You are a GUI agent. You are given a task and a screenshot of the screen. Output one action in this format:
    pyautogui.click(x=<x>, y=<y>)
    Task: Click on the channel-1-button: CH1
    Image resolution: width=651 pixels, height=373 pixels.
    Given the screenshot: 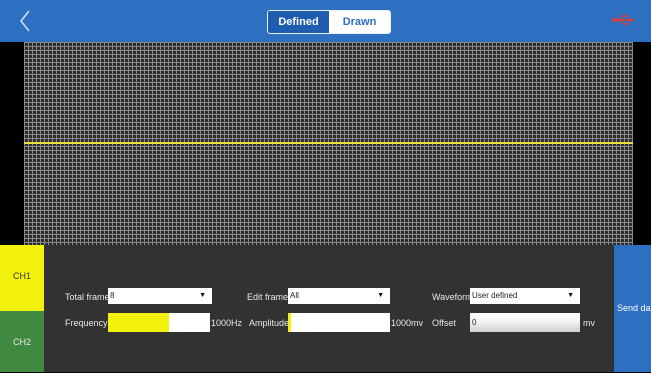 What is the action you would take?
    pyautogui.click(x=22, y=278)
    